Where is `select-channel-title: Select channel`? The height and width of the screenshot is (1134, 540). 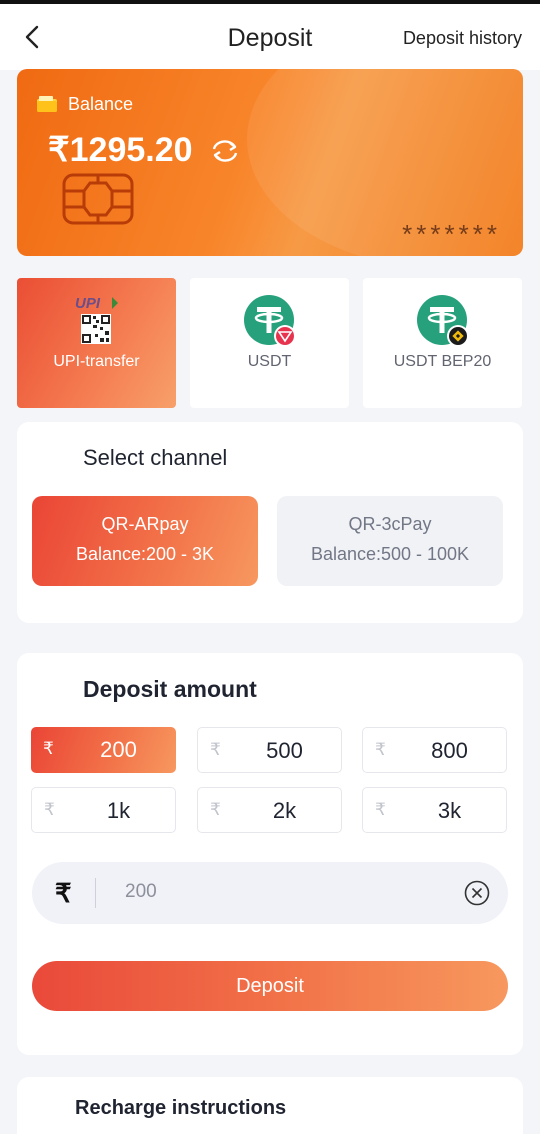
select-channel-title: Select channel is located at coordinates (155, 457).